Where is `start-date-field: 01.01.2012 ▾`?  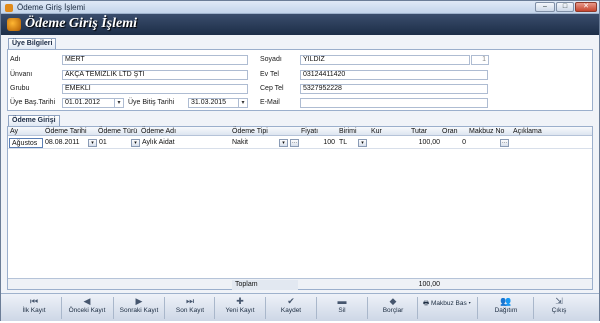
start-date-field: 01.01.2012 ▾ is located at coordinates (93, 103).